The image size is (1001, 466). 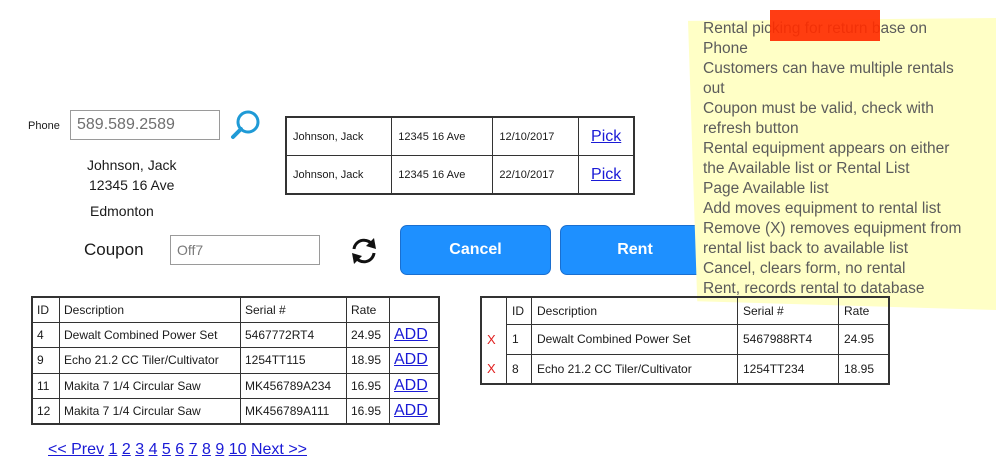 What do you see at coordinates (818, 108) in the screenshot?
I see `note-line: Coupon must be valid, check with` at bounding box center [818, 108].